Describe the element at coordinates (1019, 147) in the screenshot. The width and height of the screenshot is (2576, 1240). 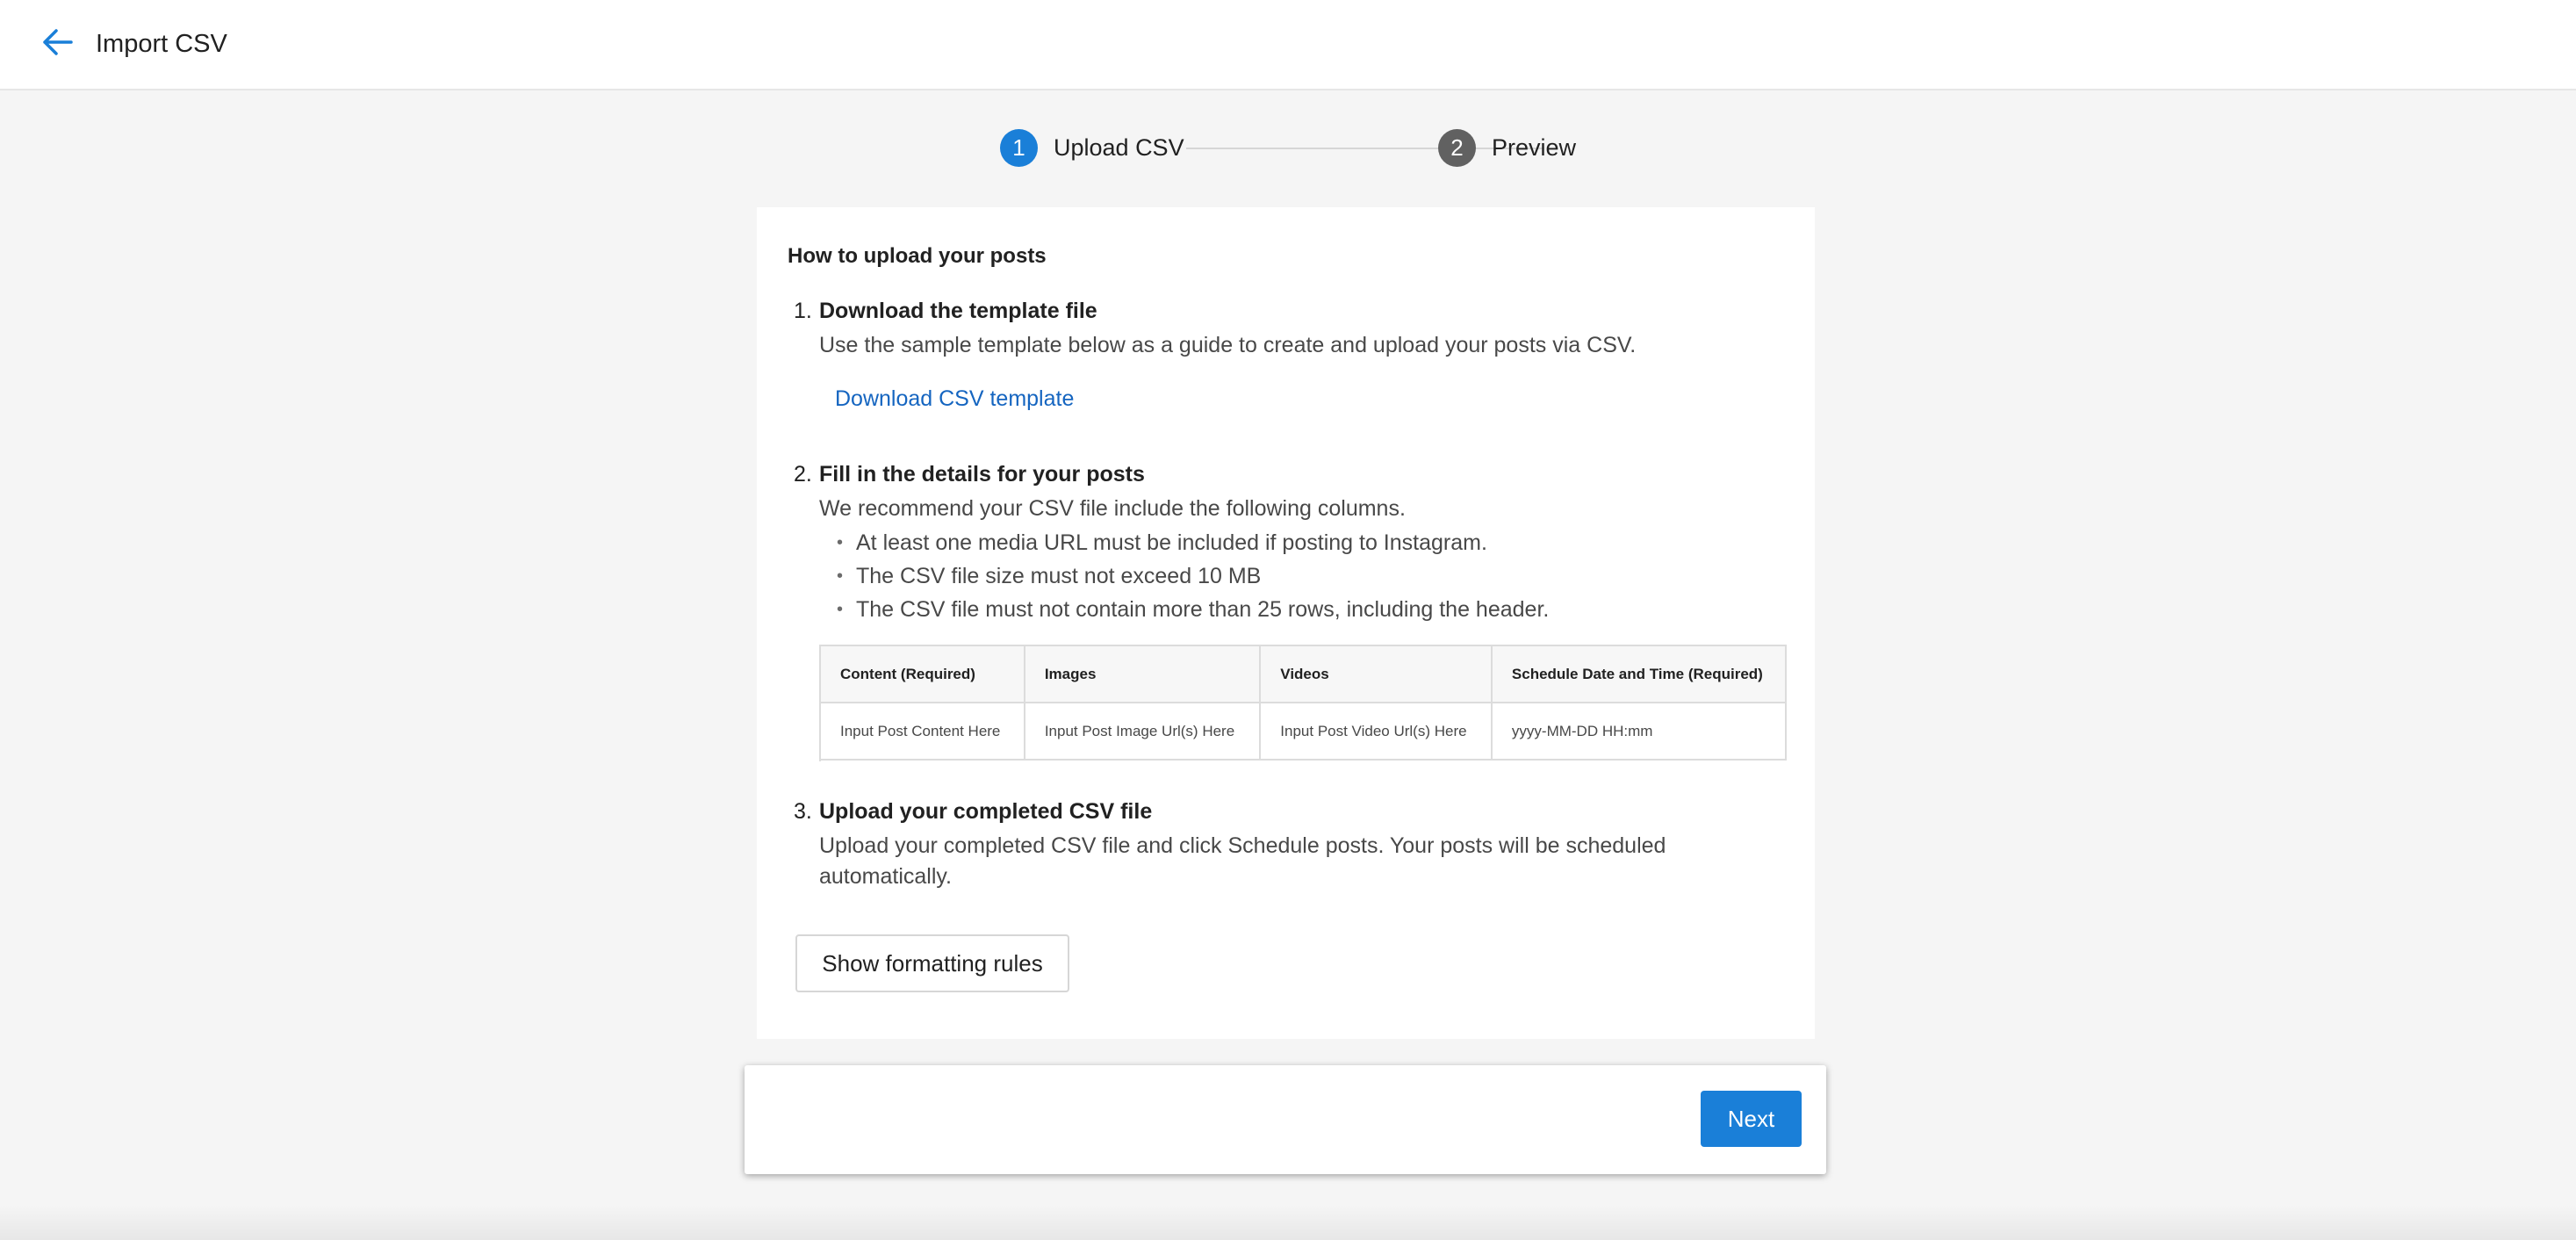
I see `step-number-1: 1` at that location.